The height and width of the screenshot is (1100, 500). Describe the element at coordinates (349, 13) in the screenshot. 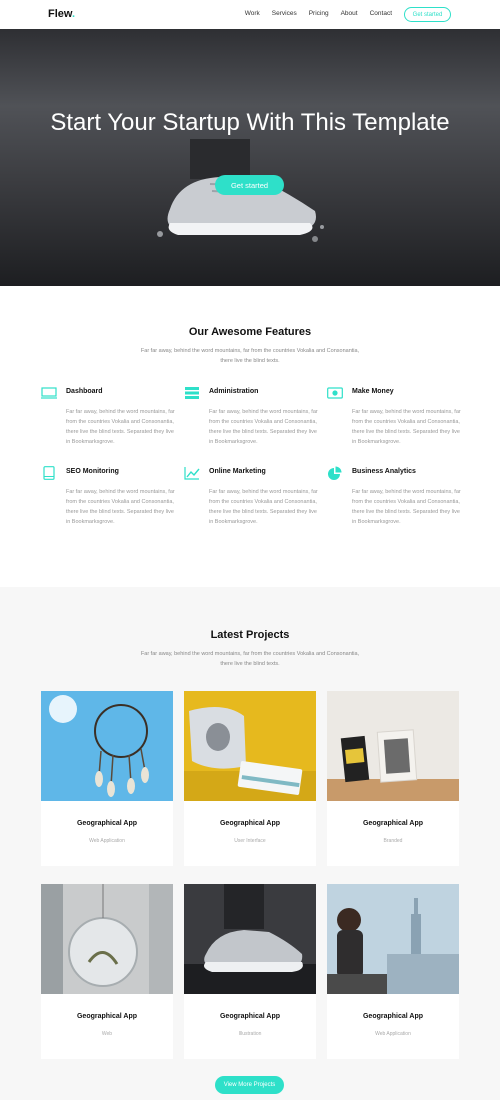

I see `nav-item-about: About` at that location.